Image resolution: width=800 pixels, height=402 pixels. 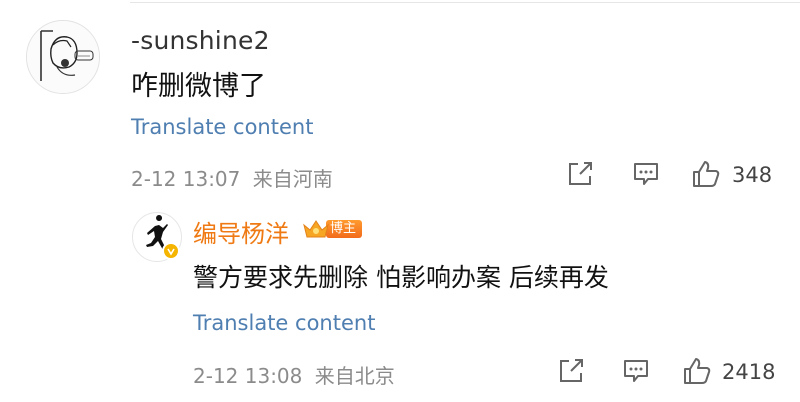 What do you see at coordinates (354, 376) in the screenshot?
I see `reply-location: 来自北京` at bounding box center [354, 376].